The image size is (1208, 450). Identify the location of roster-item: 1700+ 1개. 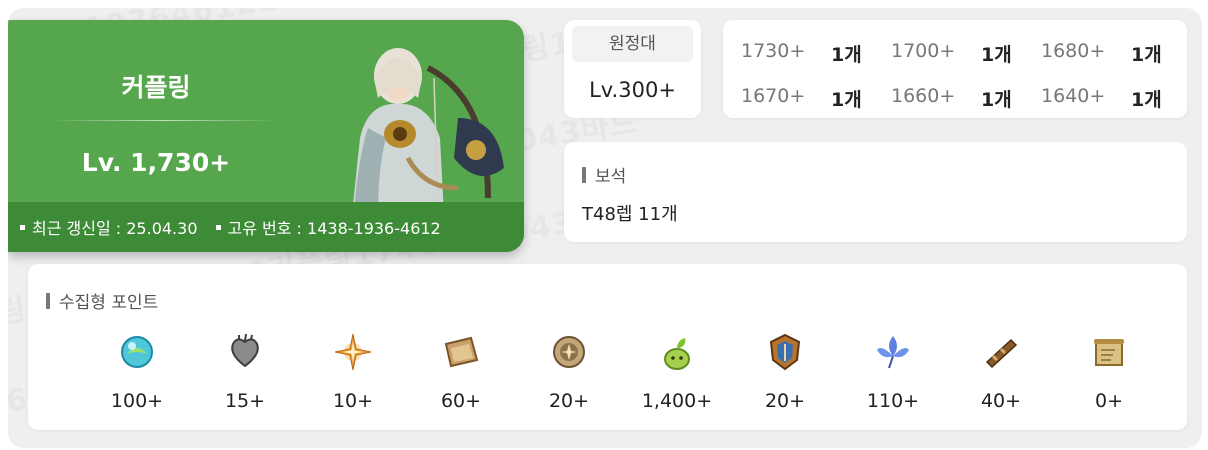
(966, 53).